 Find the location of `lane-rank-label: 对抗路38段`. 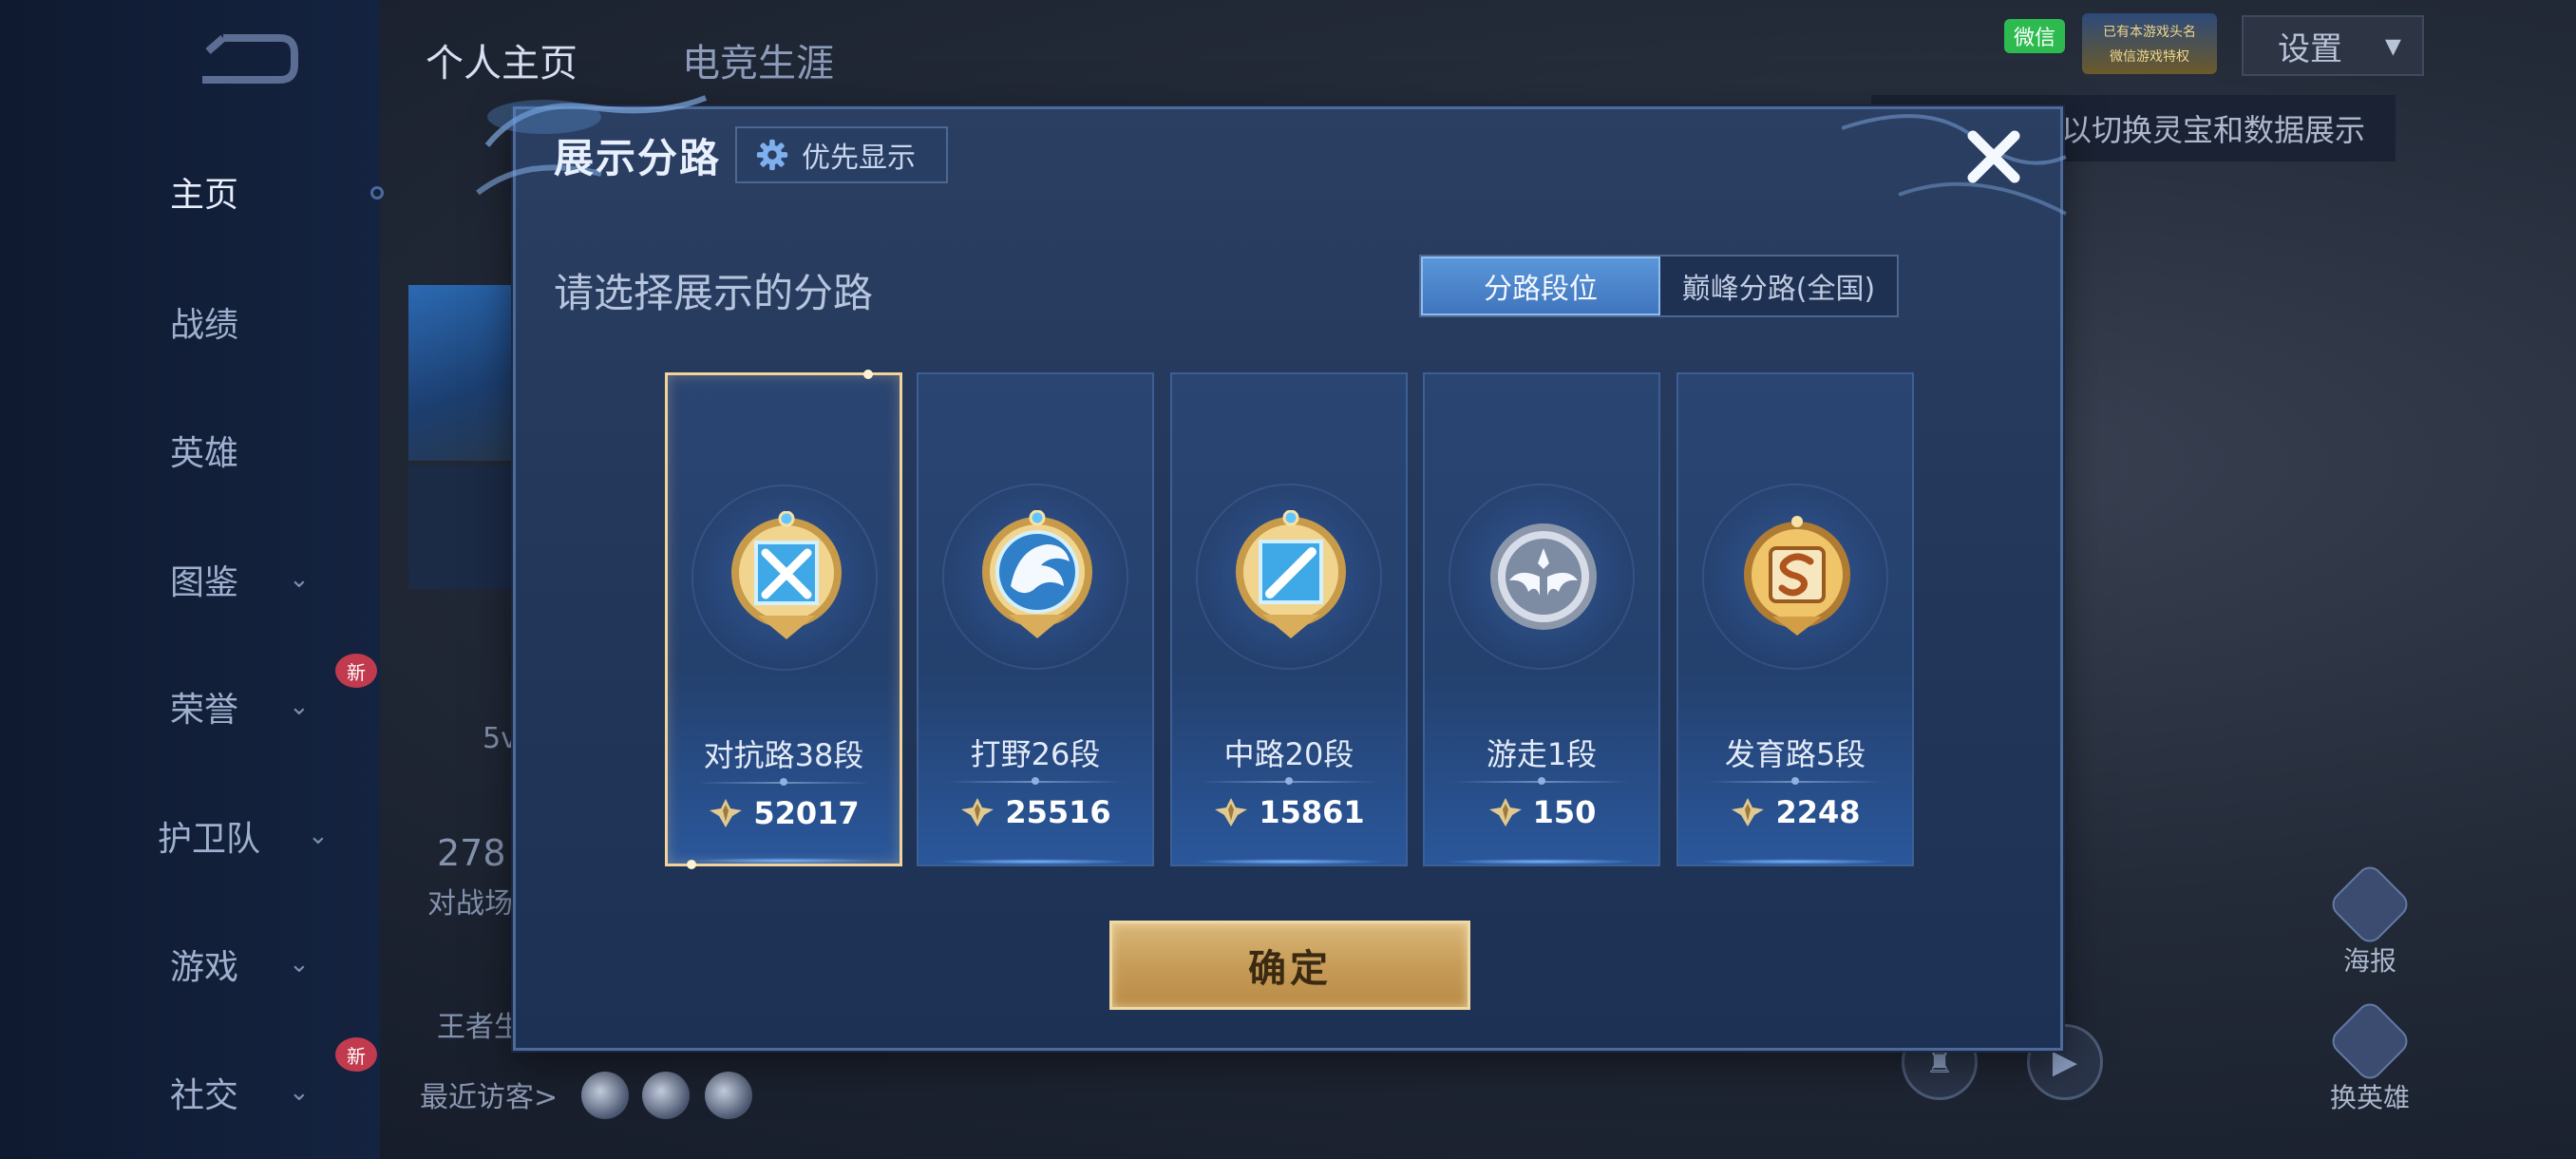

lane-rank-label: 对抗路38段 is located at coordinates (783, 755).